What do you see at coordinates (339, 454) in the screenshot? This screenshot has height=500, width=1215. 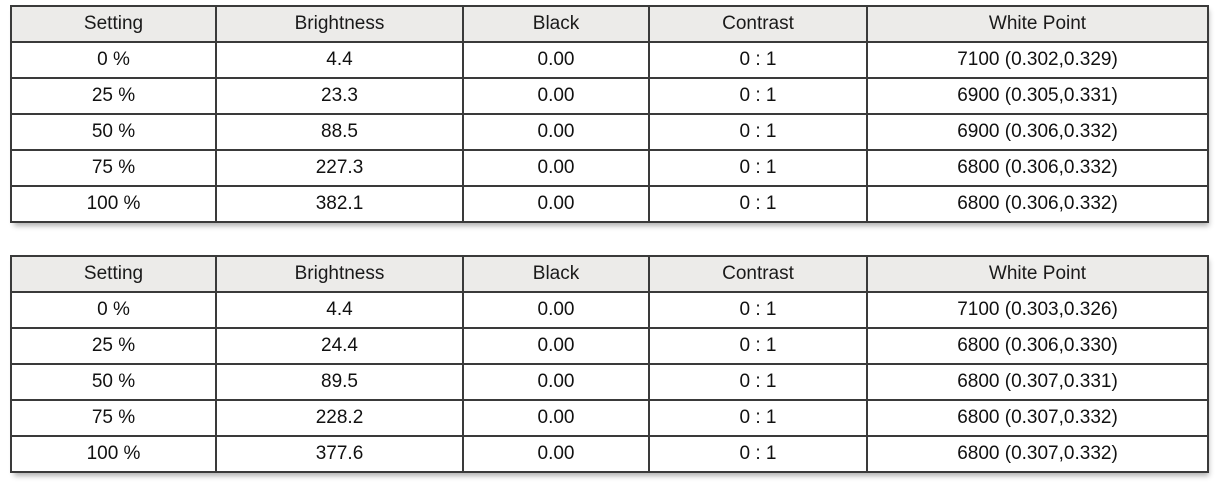 I see `cell-brightness: 377.6` at bounding box center [339, 454].